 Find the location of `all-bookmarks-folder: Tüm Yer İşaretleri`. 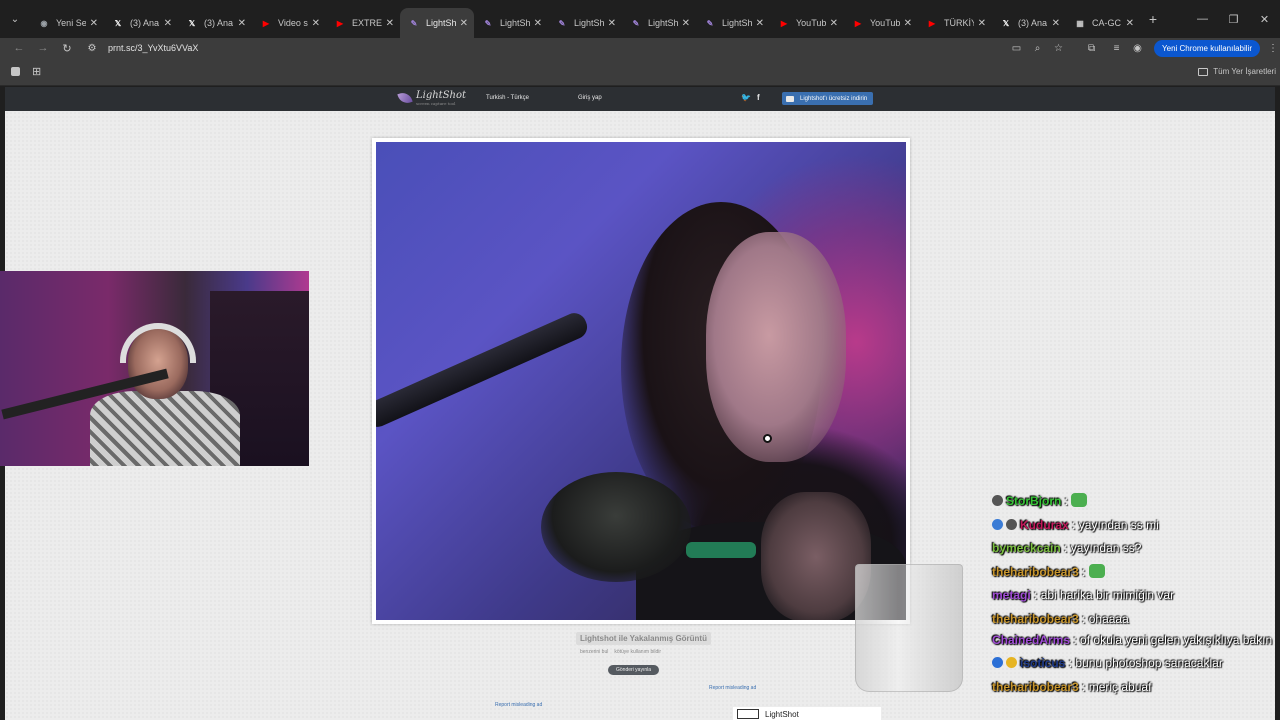

all-bookmarks-folder: Tüm Yer İşaretleri is located at coordinates (1237, 71).